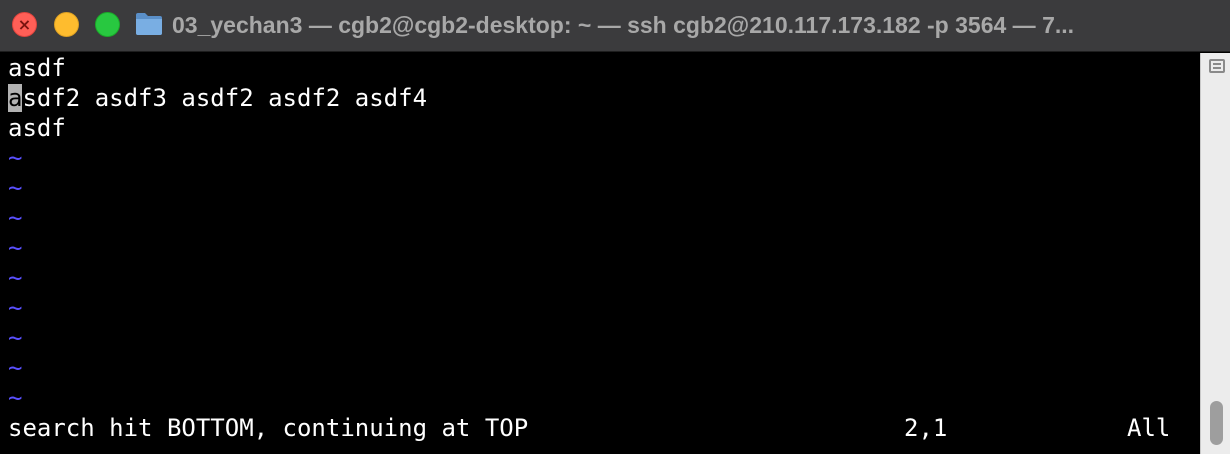  Describe the element at coordinates (1216, 423) in the screenshot. I see `scroll-thumb` at that location.